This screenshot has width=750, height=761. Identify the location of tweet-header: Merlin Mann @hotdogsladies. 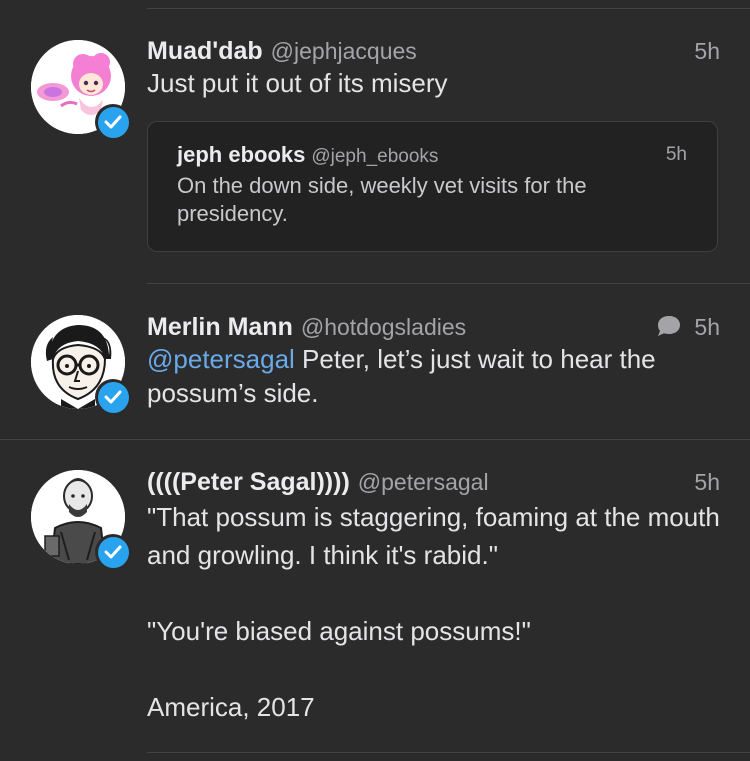
(433, 327).